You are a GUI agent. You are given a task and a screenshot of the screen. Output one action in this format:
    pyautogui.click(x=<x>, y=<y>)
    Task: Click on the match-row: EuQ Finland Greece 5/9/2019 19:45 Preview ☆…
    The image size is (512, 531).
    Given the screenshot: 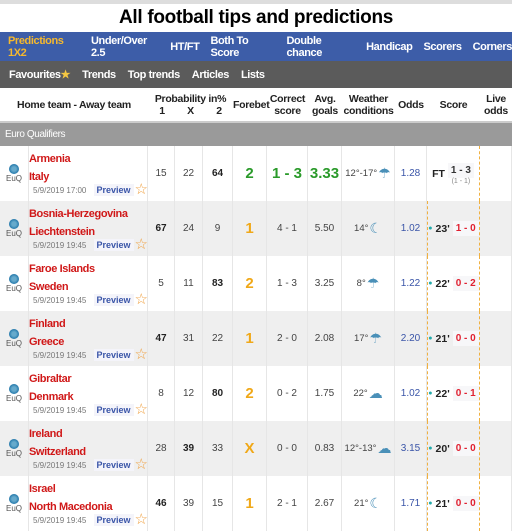 What is the action you would take?
    pyautogui.click(x=256, y=338)
    